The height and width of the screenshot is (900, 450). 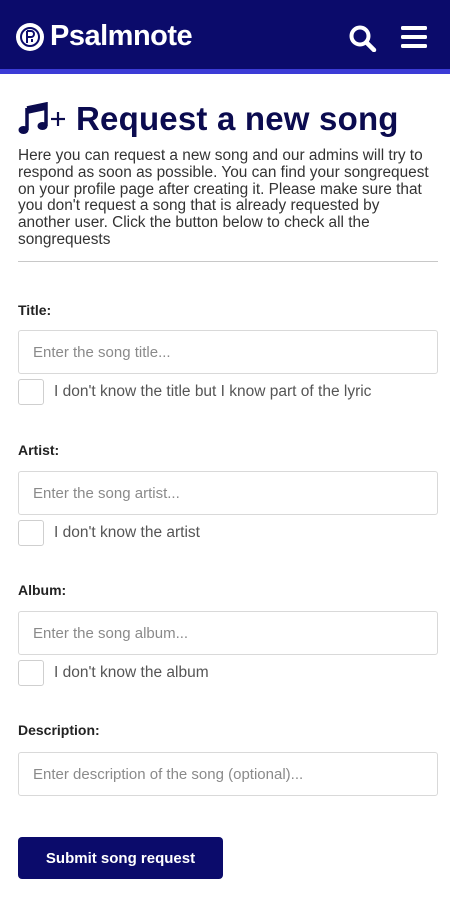 I want to click on submit-song-request-button: Submit song request, so click(x=120, y=858).